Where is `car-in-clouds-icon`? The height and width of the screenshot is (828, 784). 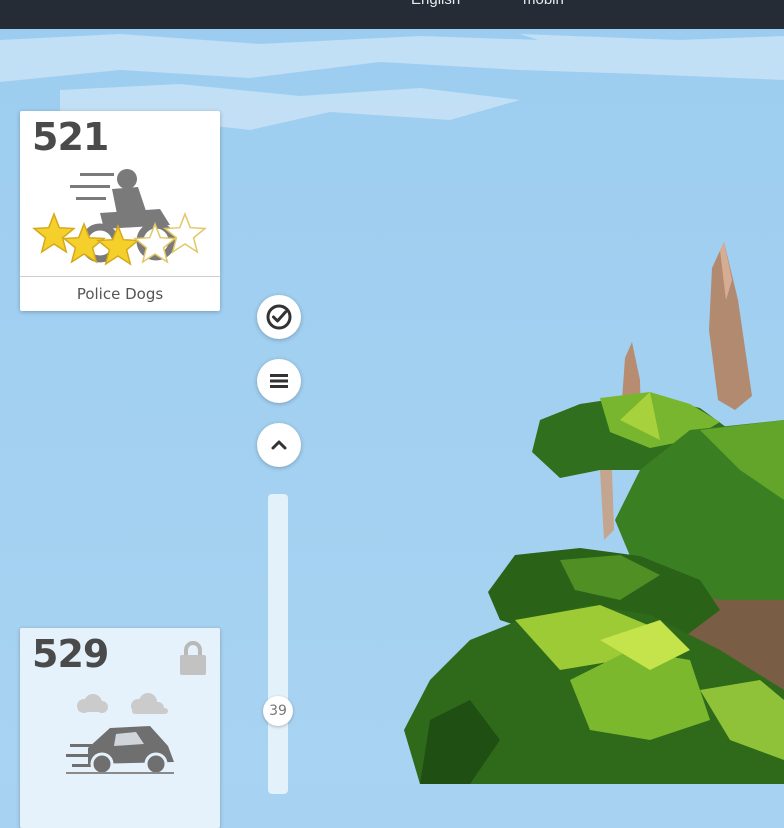
car-in-clouds-icon is located at coordinates (120, 734).